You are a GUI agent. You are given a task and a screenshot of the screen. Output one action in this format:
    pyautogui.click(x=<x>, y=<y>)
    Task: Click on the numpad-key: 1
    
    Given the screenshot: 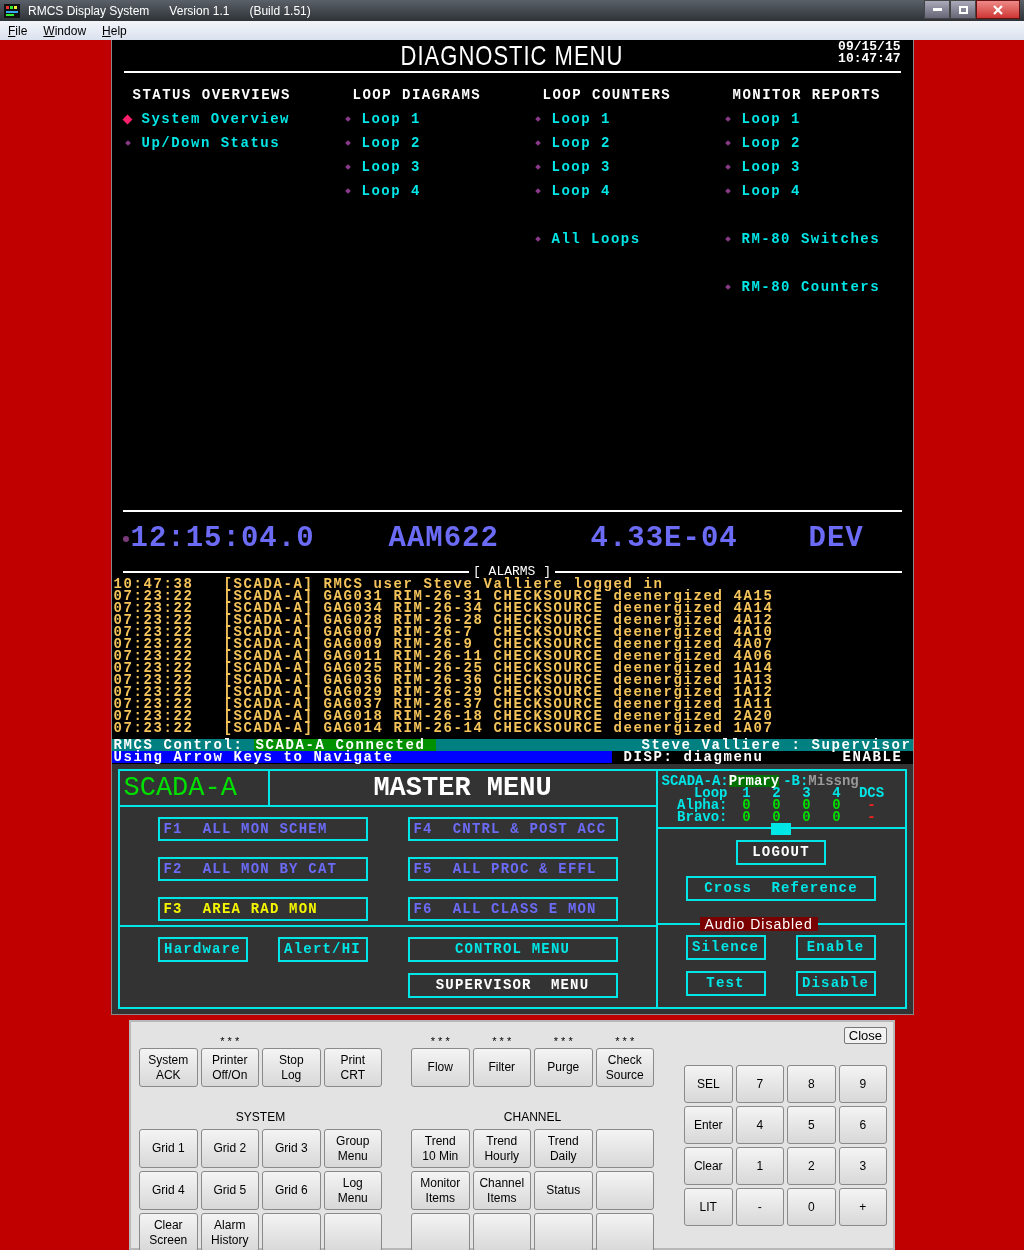 What is the action you would take?
    pyautogui.click(x=759, y=1166)
    